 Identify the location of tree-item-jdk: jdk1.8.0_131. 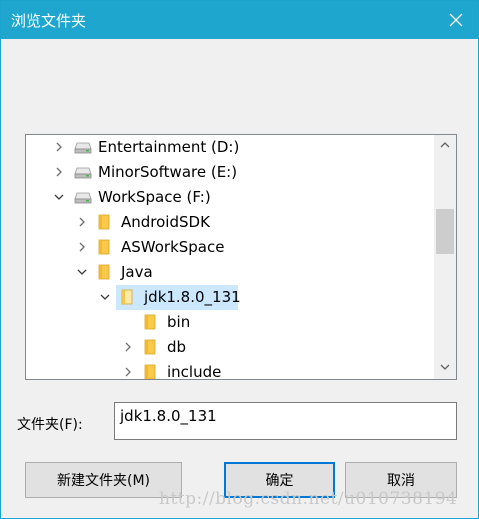
(230, 297).